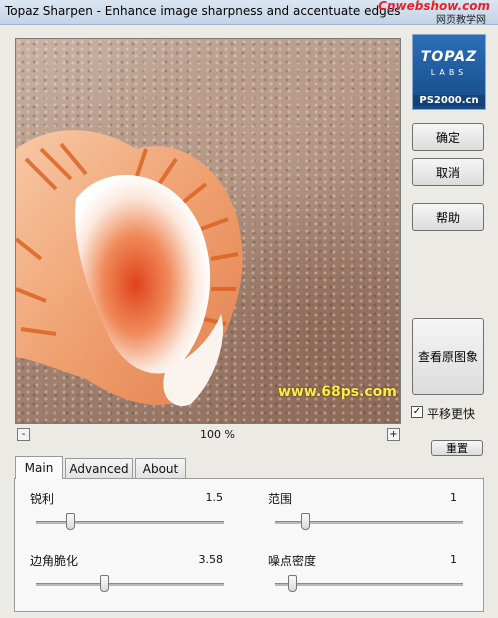 Image resolution: width=498 pixels, height=618 pixels. What do you see at coordinates (292, 583) in the screenshot?
I see `noise-density-slider-thumb` at bounding box center [292, 583].